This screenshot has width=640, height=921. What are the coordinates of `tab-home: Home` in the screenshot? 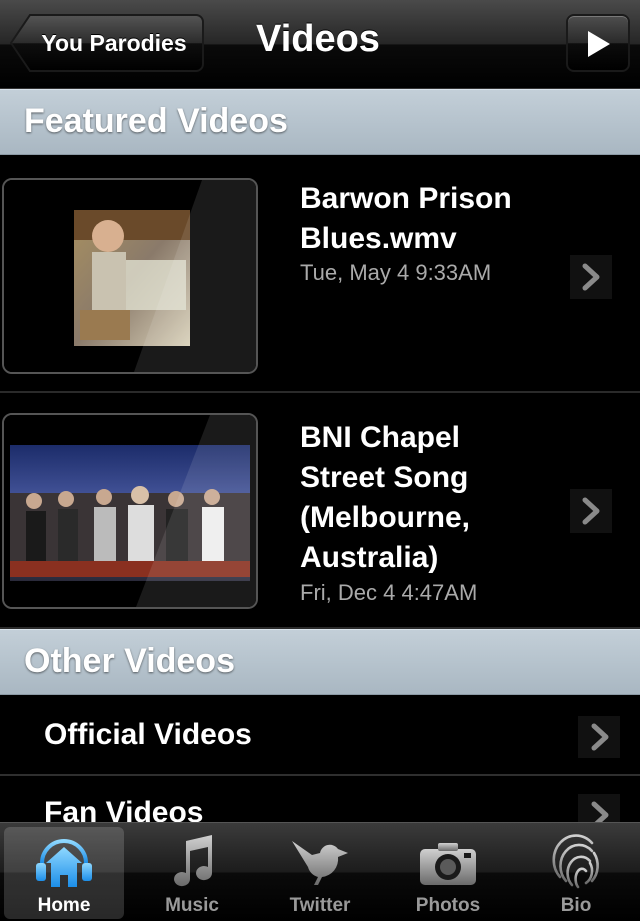 It's located at (64, 873).